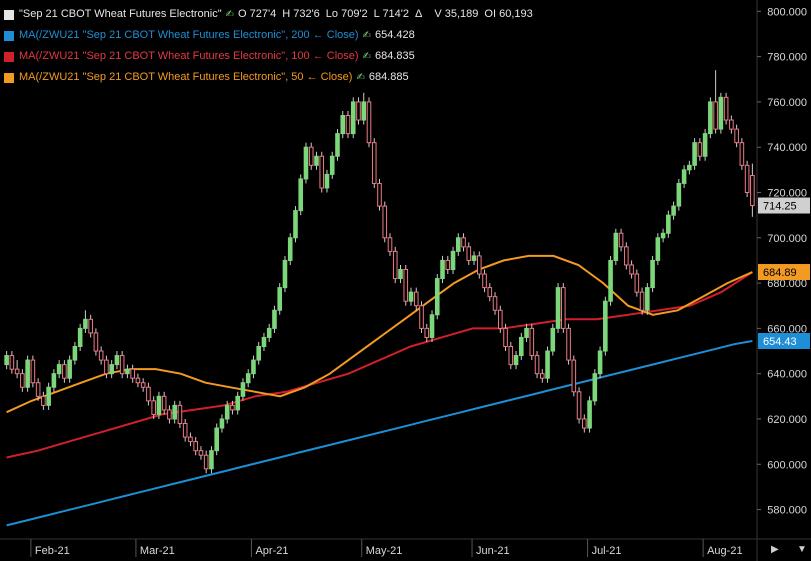  I want to click on scroll-right-icon: ▶, so click(775, 549).